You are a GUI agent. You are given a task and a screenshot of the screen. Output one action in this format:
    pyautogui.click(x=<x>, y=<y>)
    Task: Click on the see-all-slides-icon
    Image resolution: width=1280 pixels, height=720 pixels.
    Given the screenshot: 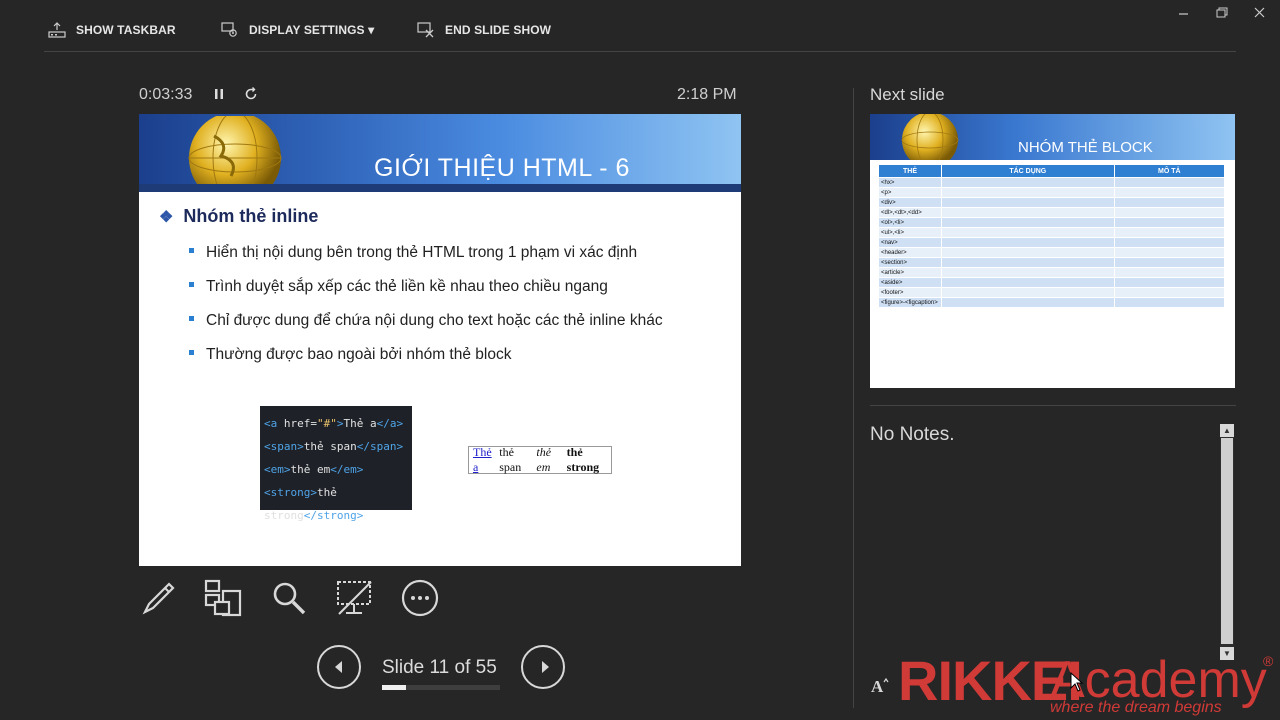 What is the action you would take?
    pyautogui.click(x=223, y=598)
    